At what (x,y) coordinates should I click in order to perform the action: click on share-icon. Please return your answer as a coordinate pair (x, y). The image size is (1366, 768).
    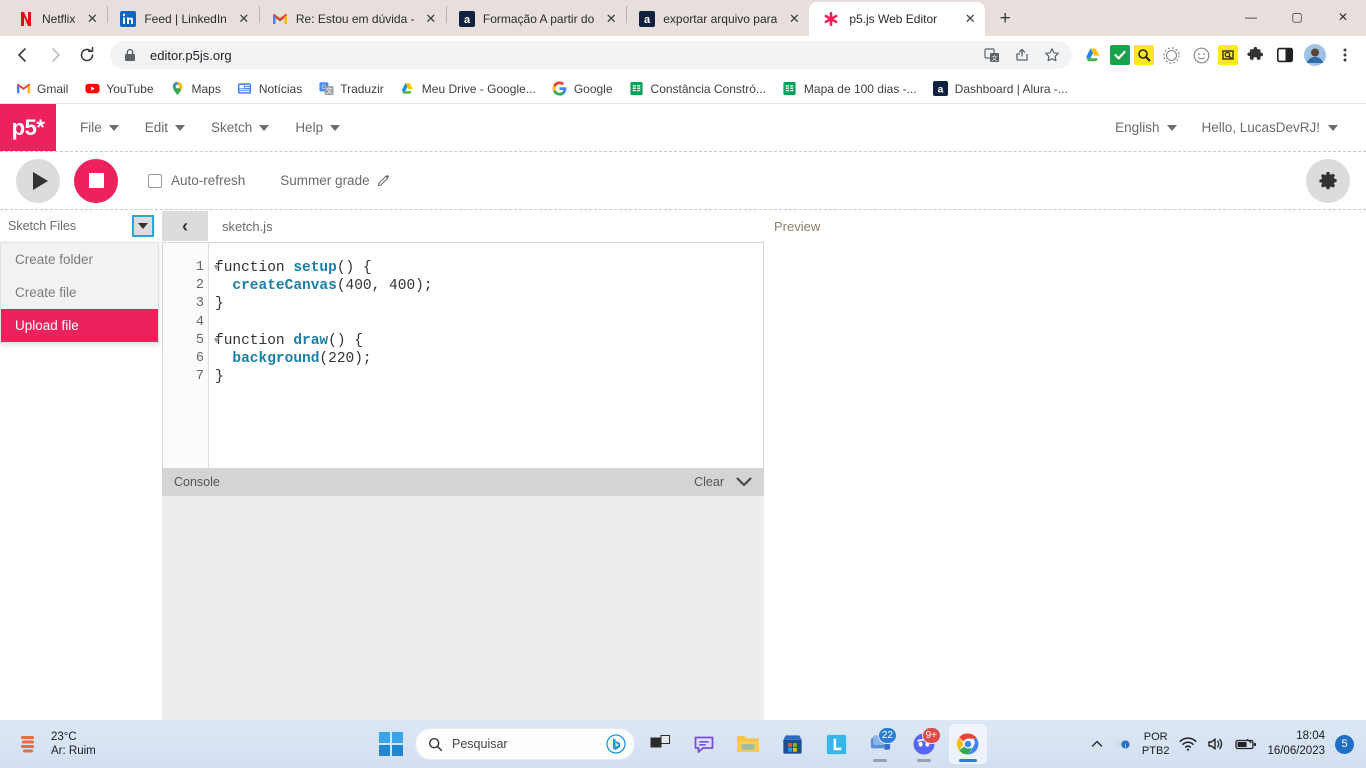
    Looking at the image, I should click on (1022, 55).